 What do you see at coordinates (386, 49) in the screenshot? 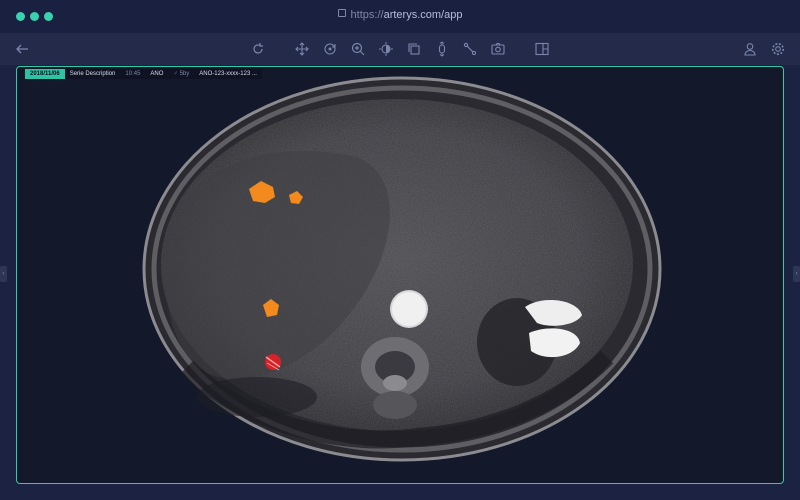
I see `contrast-icon` at bounding box center [386, 49].